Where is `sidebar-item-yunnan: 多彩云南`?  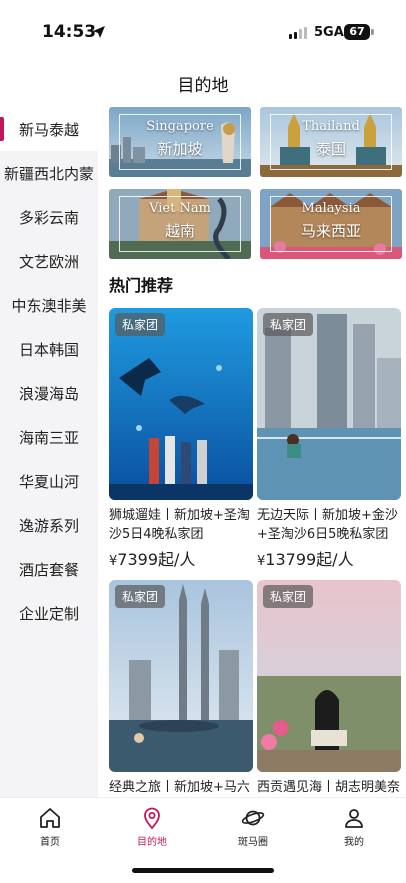 sidebar-item-yunnan: 多彩云南 is located at coordinates (49, 217).